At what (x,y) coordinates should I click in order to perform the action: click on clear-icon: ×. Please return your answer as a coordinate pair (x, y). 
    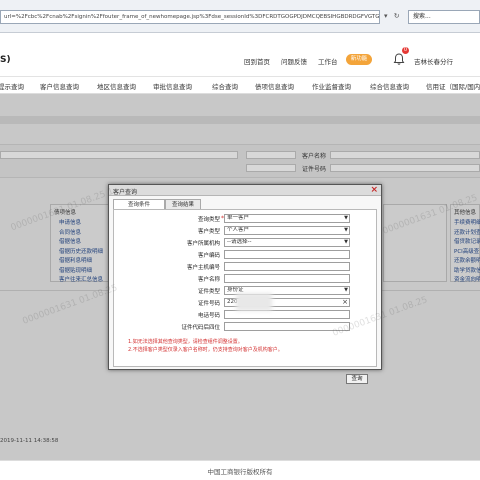
    Looking at the image, I should click on (345, 302).